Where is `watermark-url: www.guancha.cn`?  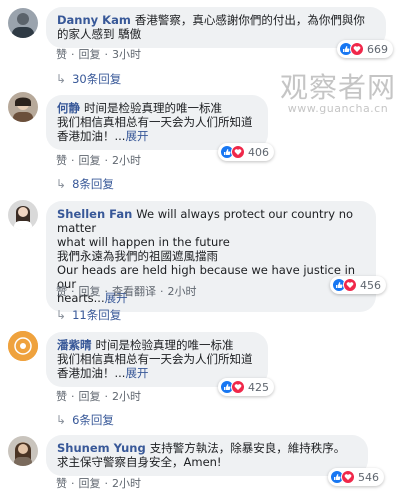 watermark-url: www.guancha.cn is located at coordinates (338, 108).